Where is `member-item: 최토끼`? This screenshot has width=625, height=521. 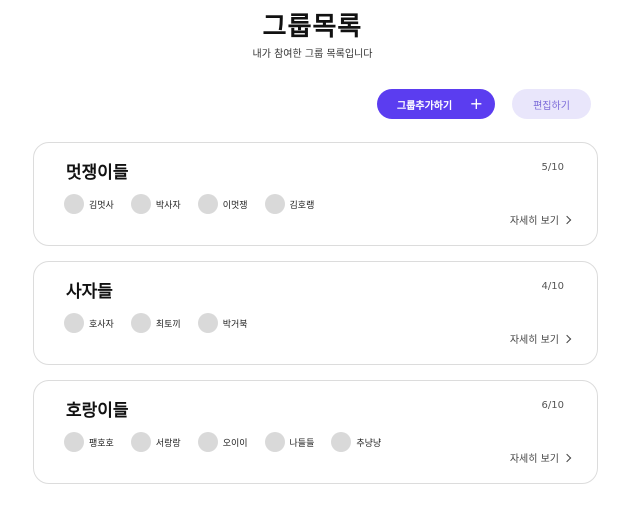 member-item: 최토끼 is located at coordinates (155, 323).